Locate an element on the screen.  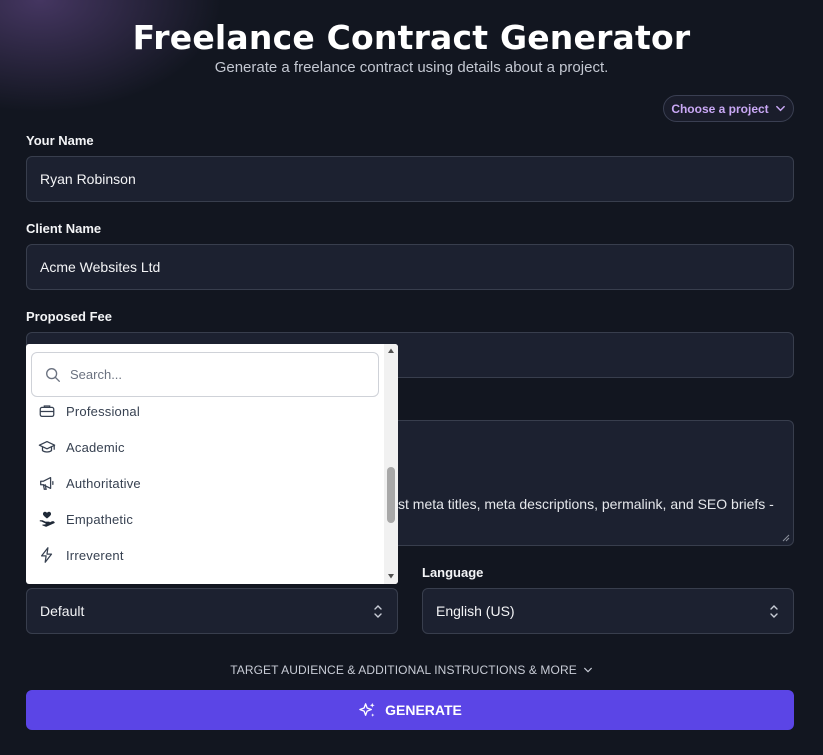
dropdown-scrollbar is located at coordinates (391, 464).